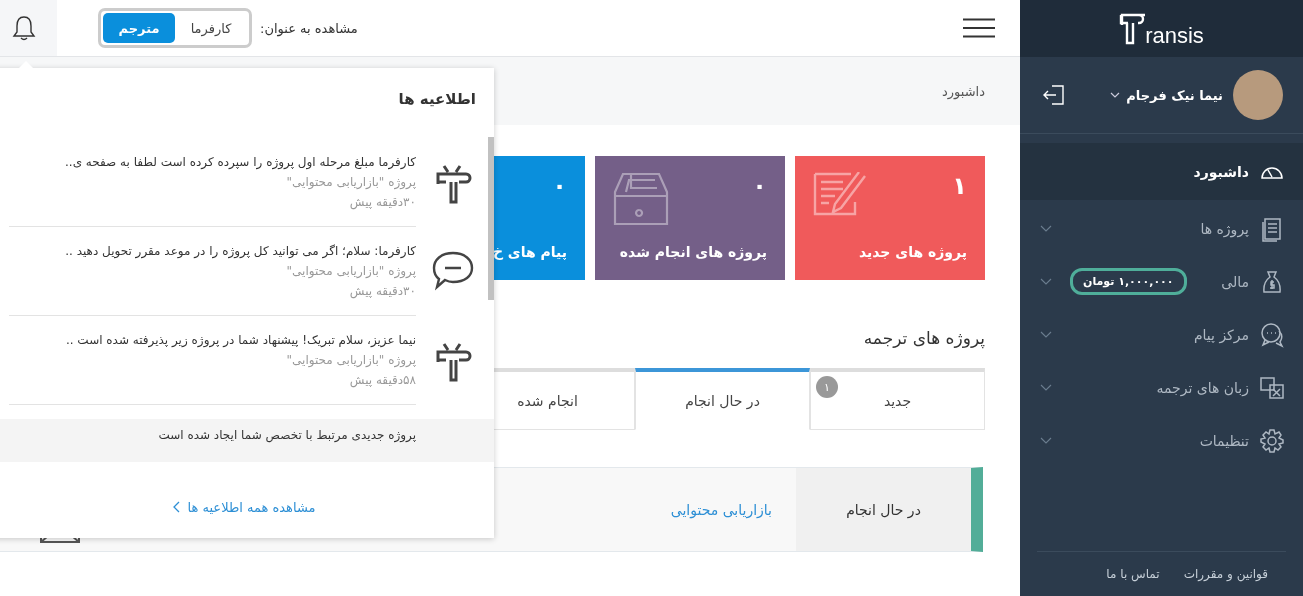 The width and height of the screenshot is (1303, 596). I want to click on notification-item: کارفرما مبلغ مرحله اول پروژه را سپرده کرده است لطفا به صفحه ی.. پروژه "بازاریابی محتوایی" ۳۰دقیقه پیش, so click(247, 196).